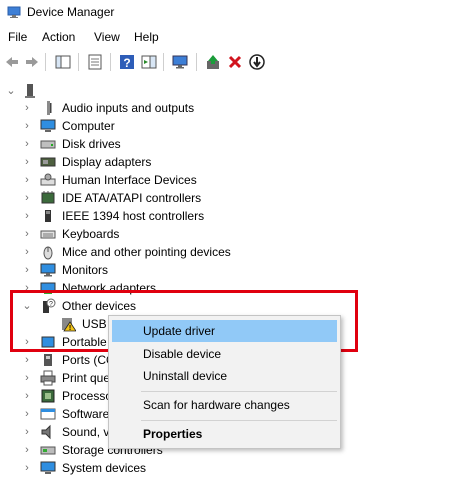 Image resolution: width=453 pixels, height=477 pixels. What do you see at coordinates (30, 91) in the screenshot?
I see `computer-root-icon` at bounding box center [30, 91].